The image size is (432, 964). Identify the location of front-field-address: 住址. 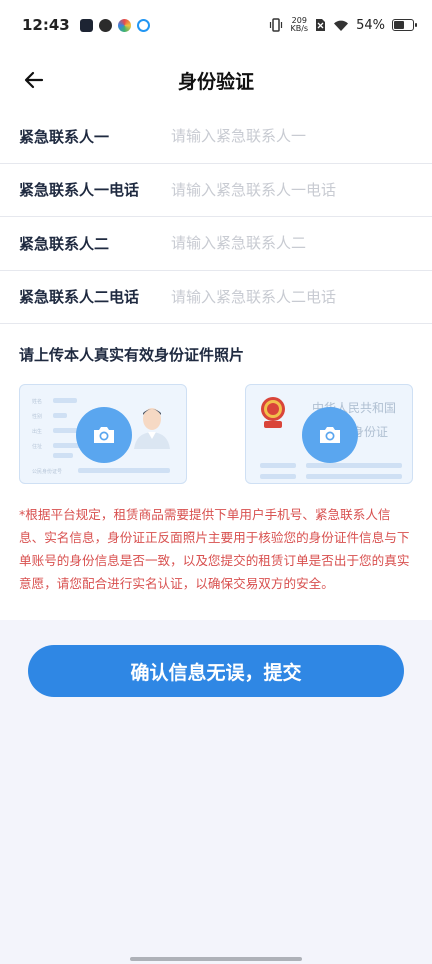
(37, 447).